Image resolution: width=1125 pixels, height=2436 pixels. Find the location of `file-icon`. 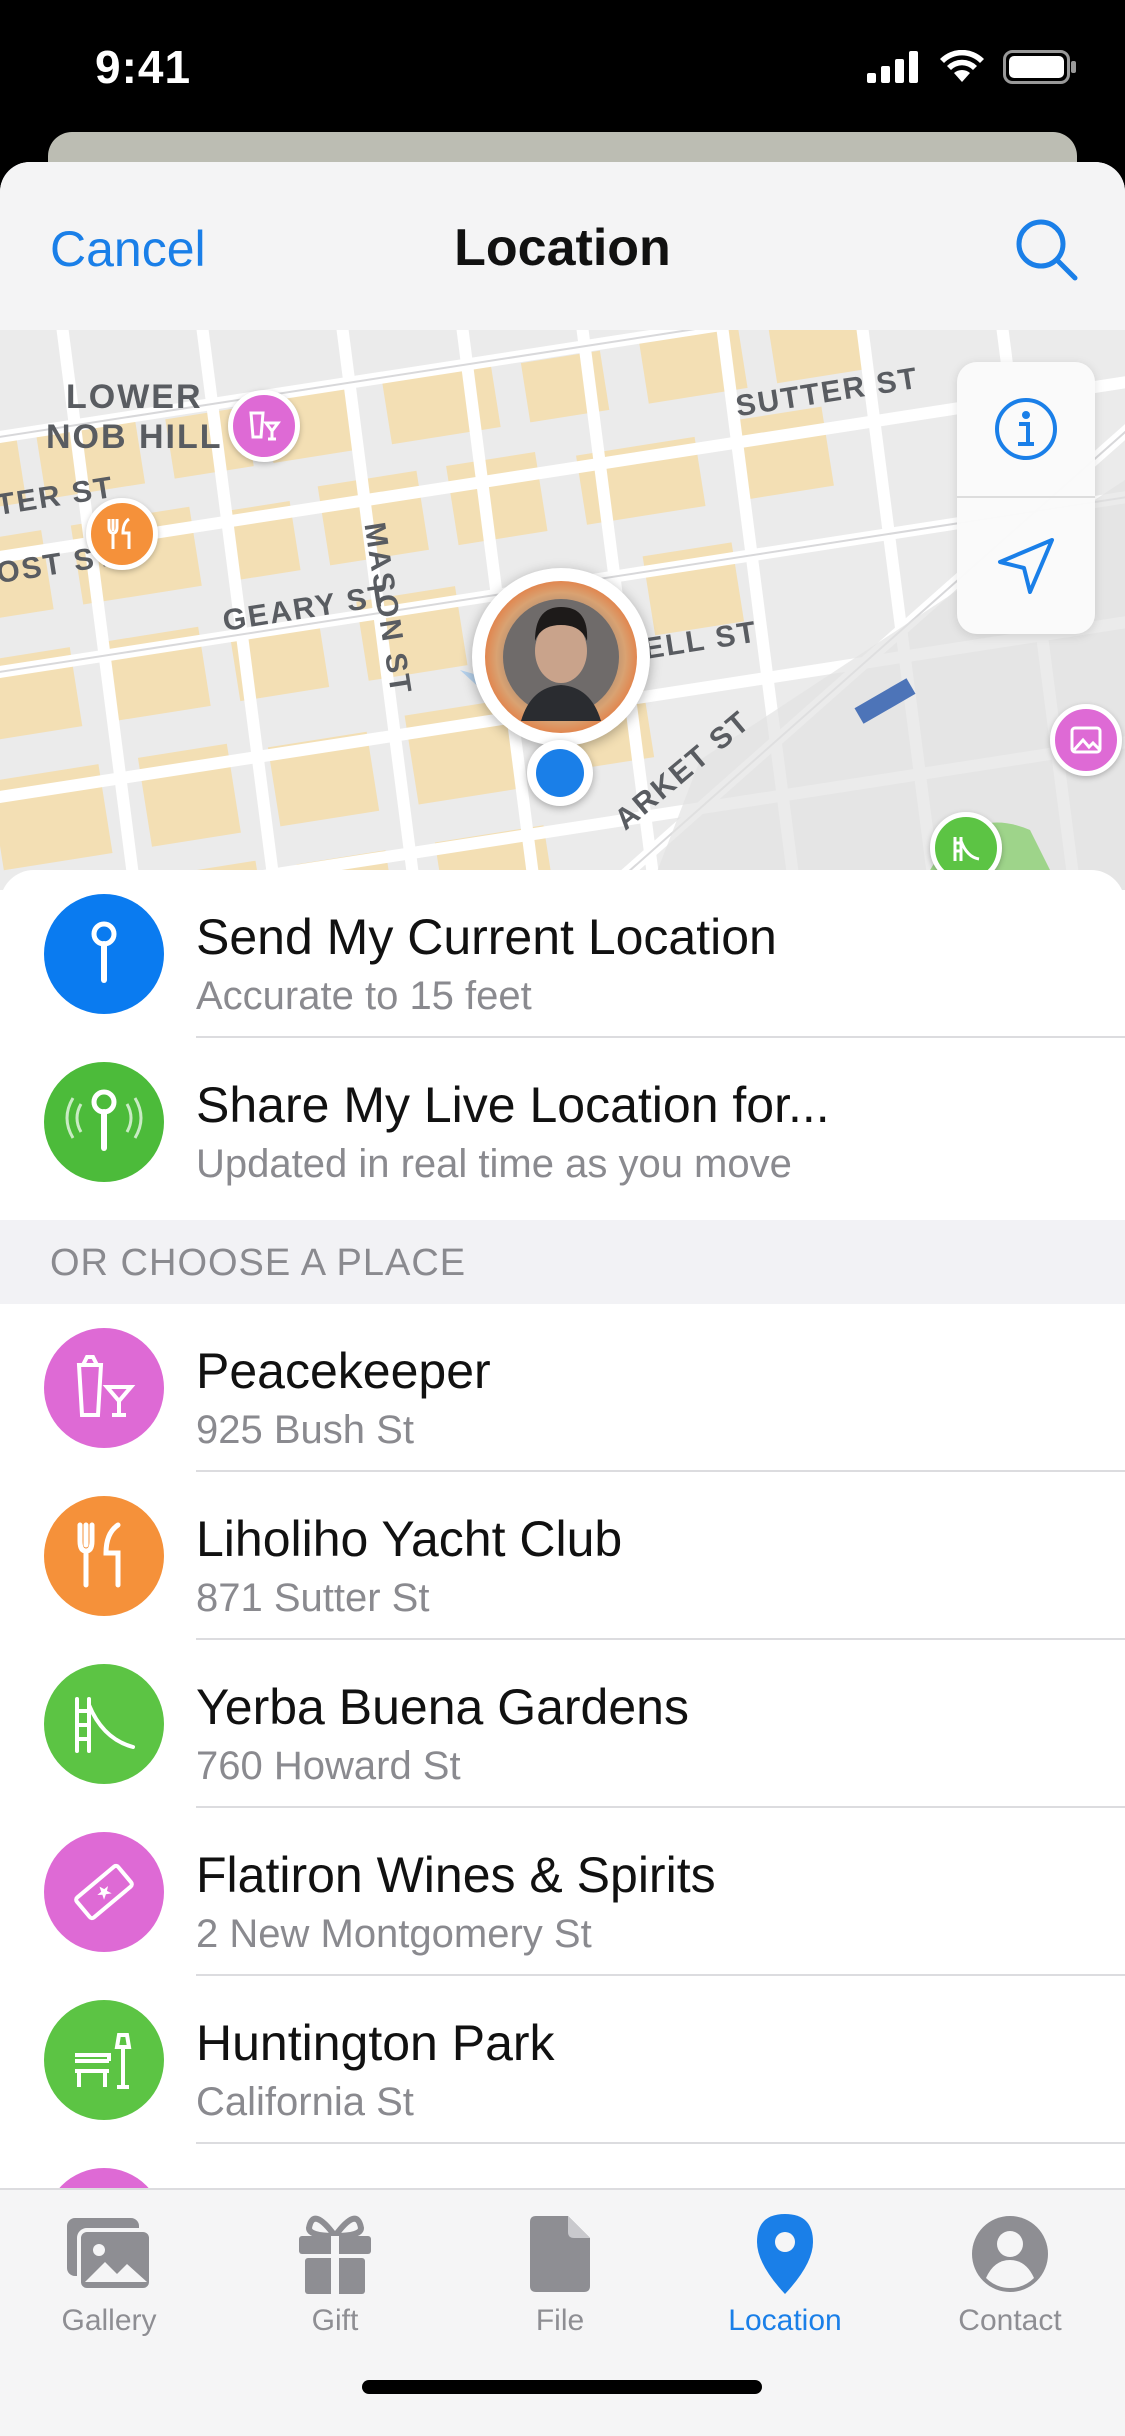

file-icon is located at coordinates (560, 2254).